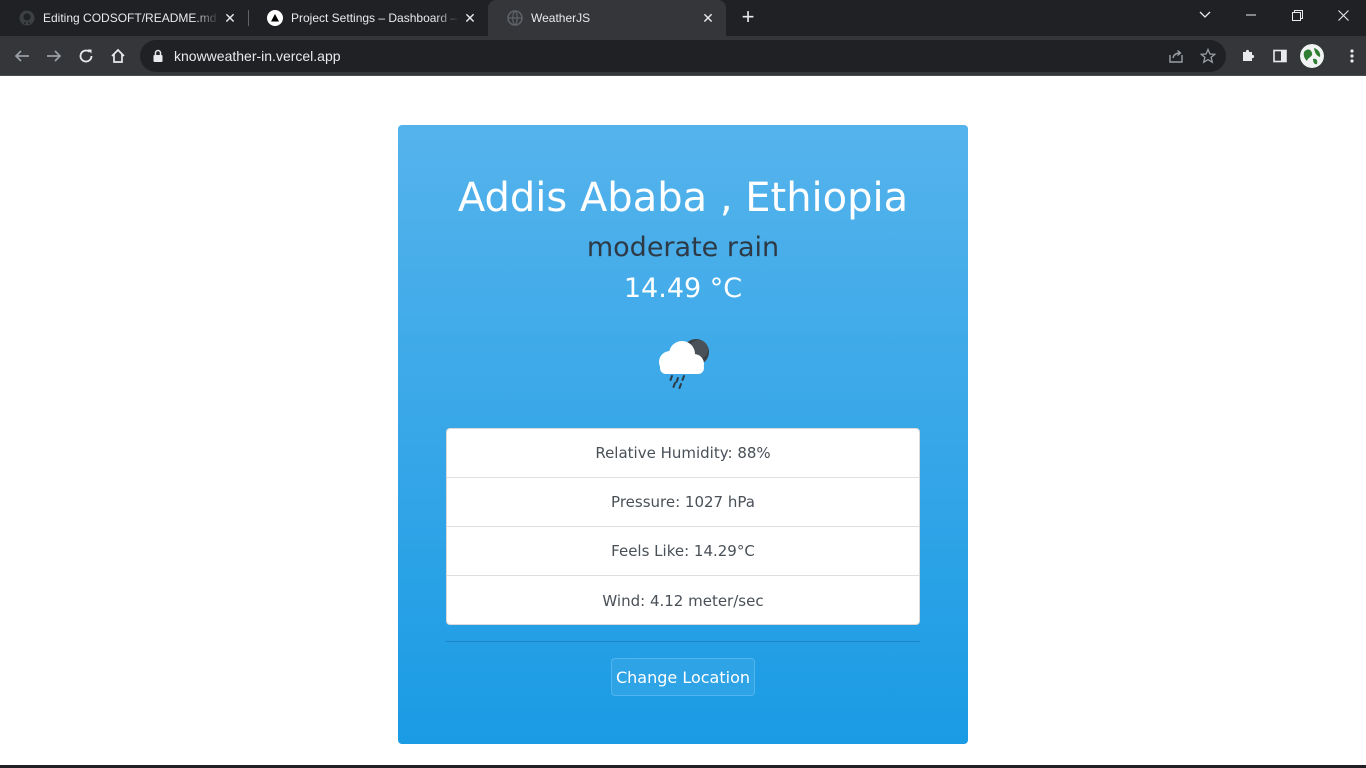 This screenshot has height=768, width=1366. I want to click on chrome-menu-button, so click(1352, 56).